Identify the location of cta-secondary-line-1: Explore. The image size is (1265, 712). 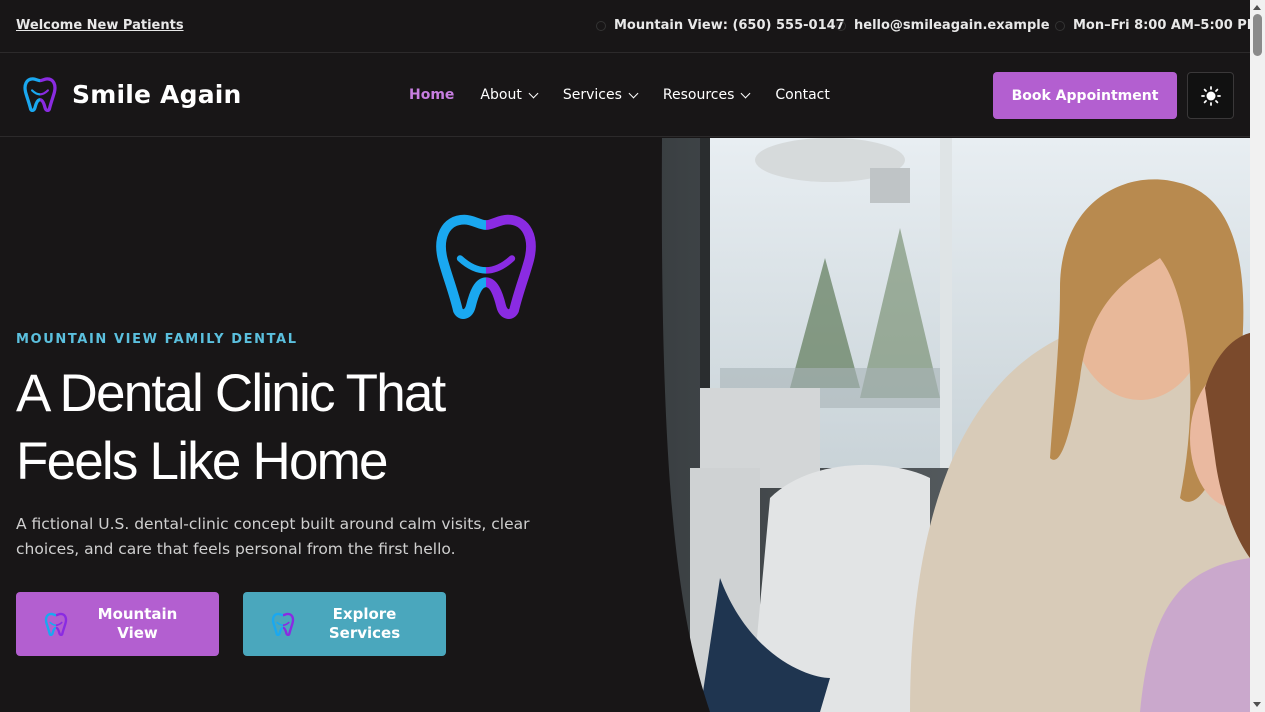
(364, 614).